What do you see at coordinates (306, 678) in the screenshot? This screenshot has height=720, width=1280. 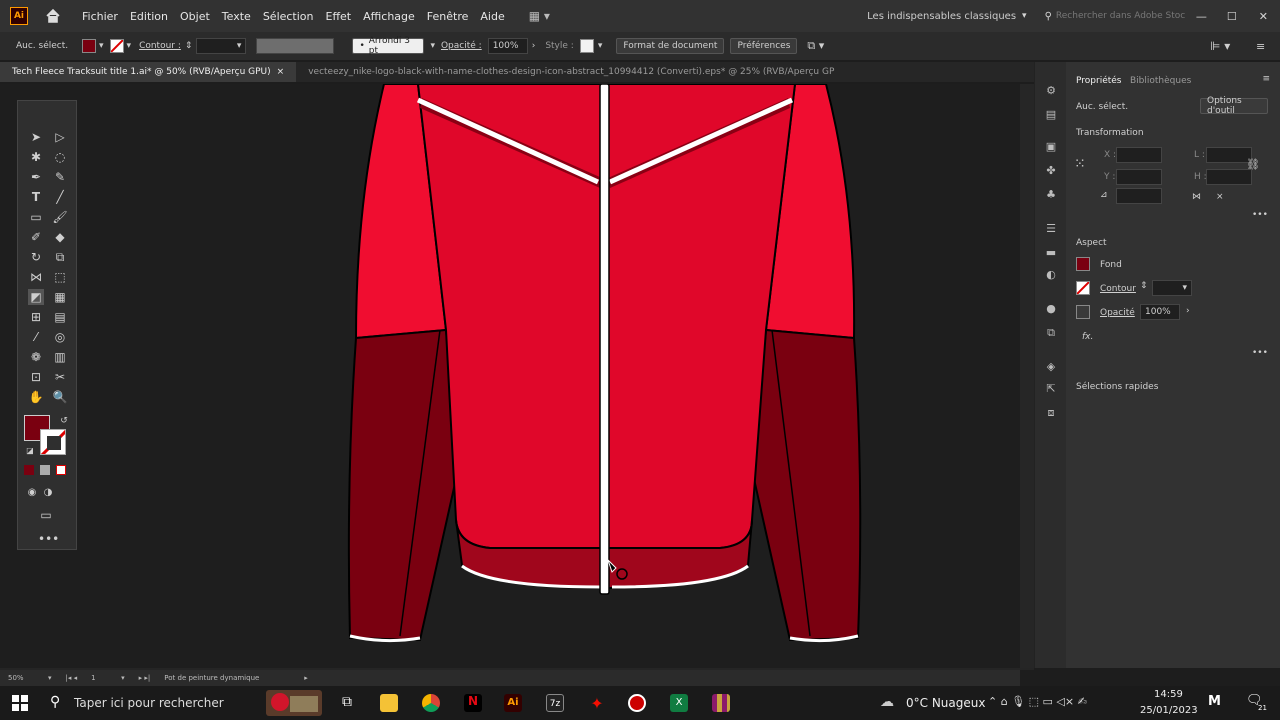 I see `chevron-right-icon: ▸` at bounding box center [306, 678].